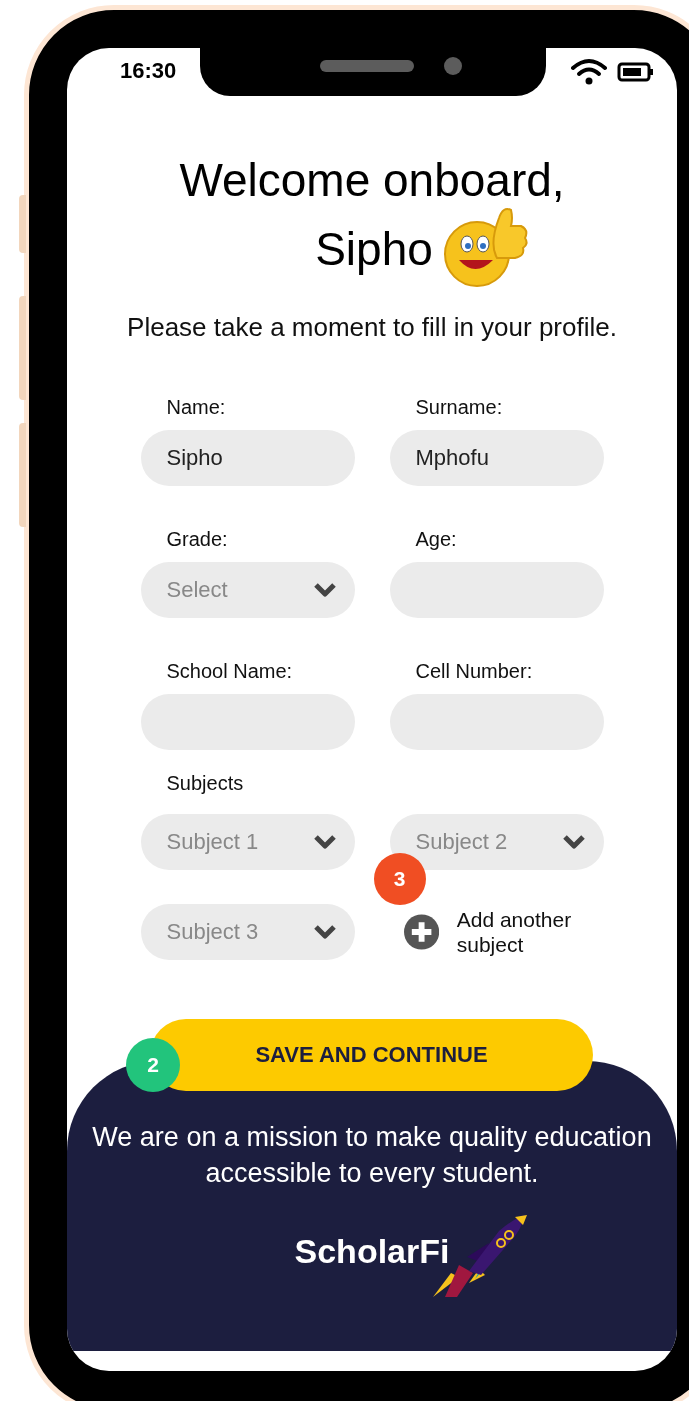 The image size is (689, 1401). Describe the element at coordinates (496, 458) in the screenshot. I see `text-field: Mphofu` at that location.